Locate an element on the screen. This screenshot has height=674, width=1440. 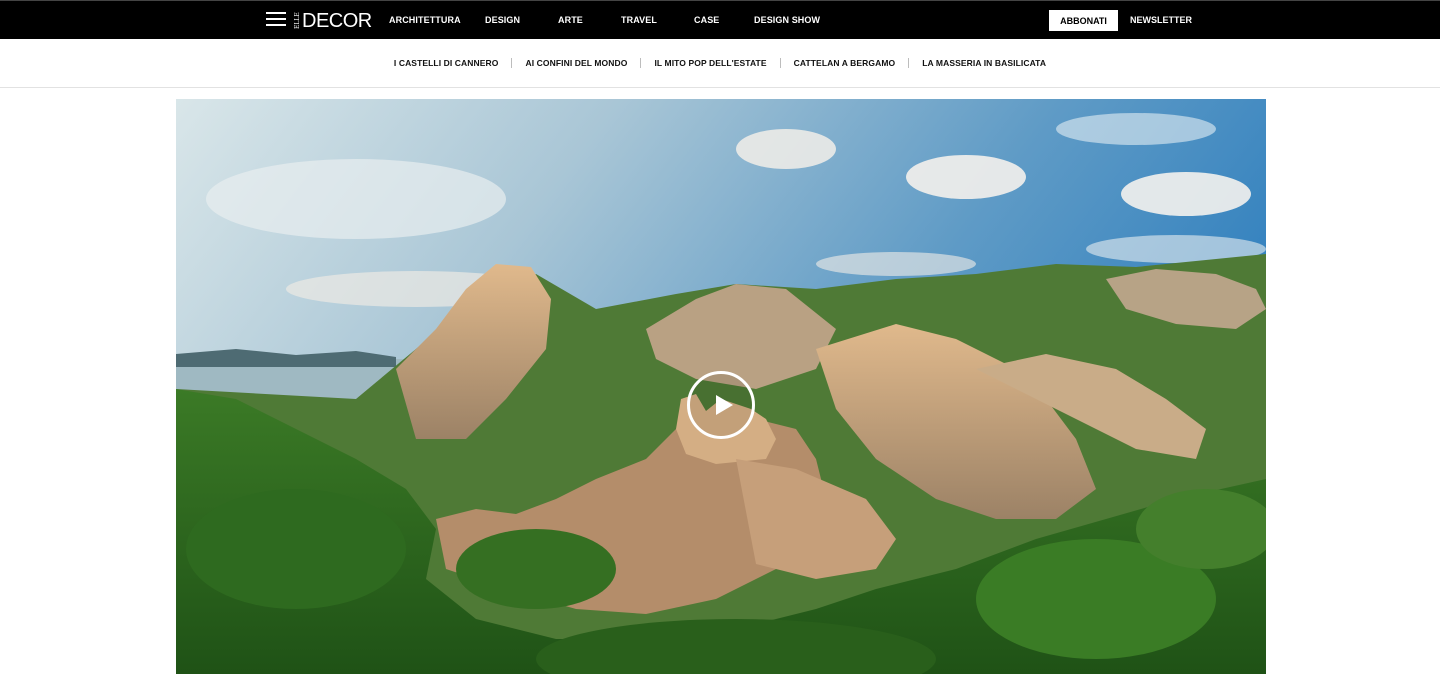
hamburger-menu-icon is located at coordinates (276, 19).